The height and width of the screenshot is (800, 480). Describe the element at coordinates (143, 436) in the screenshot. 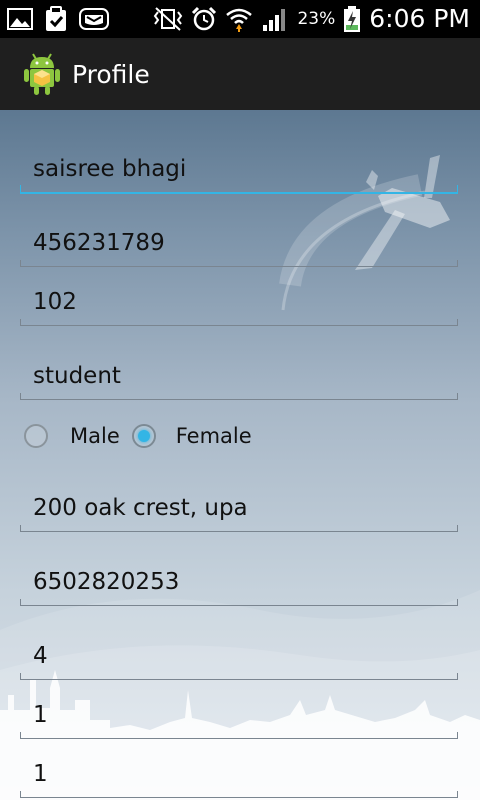

I see `female-radio` at that location.